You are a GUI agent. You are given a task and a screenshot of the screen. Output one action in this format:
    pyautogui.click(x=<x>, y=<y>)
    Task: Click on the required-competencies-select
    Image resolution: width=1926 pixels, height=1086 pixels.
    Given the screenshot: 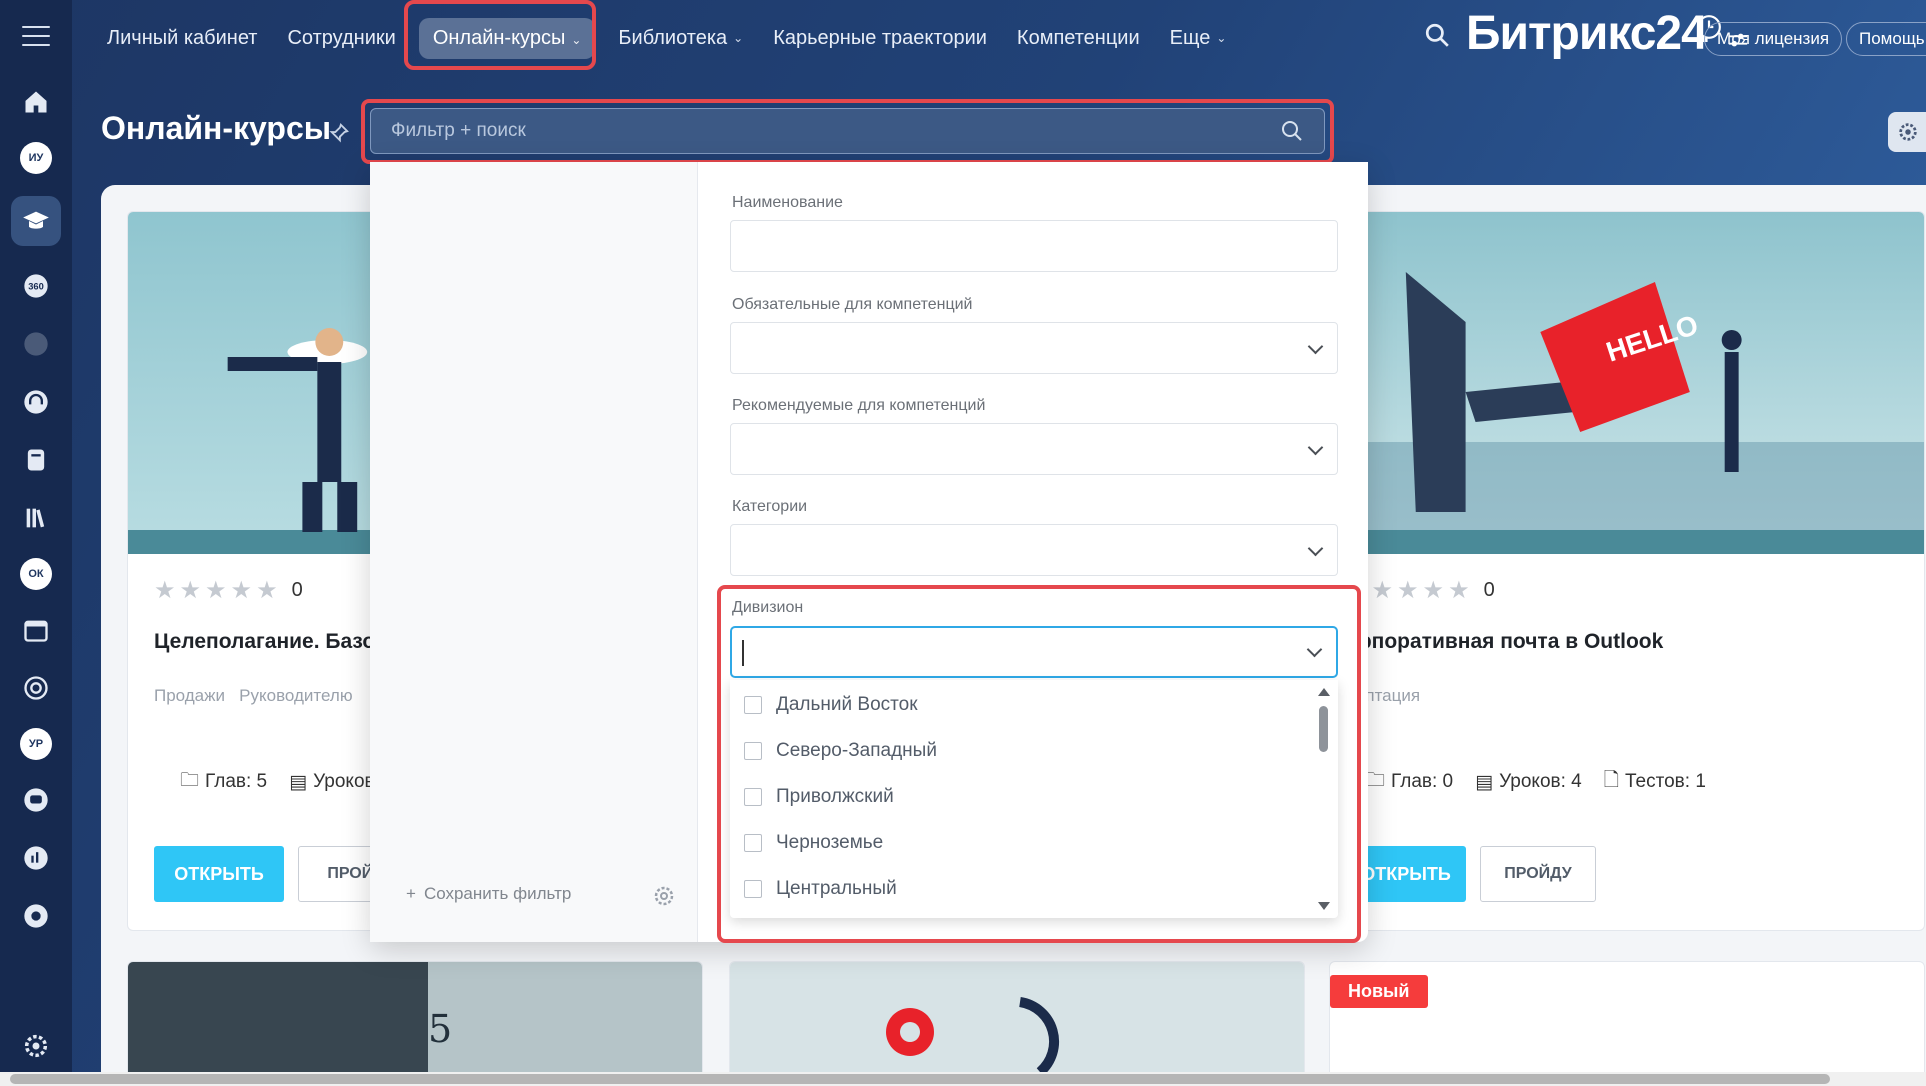 What is the action you would take?
    pyautogui.click(x=1034, y=348)
    